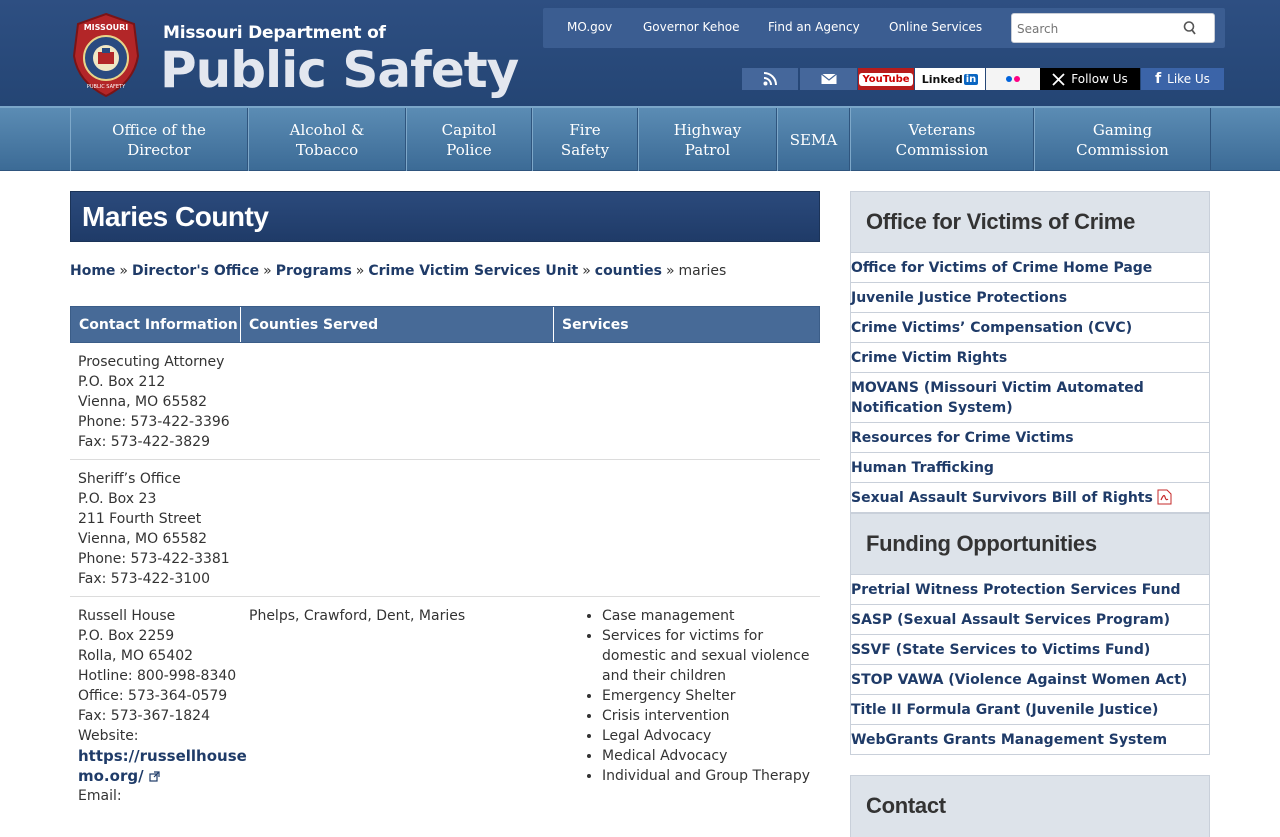 The image size is (1280, 837). What do you see at coordinates (628, 271) in the screenshot?
I see `breadcrumb-counties: counties` at bounding box center [628, 271].